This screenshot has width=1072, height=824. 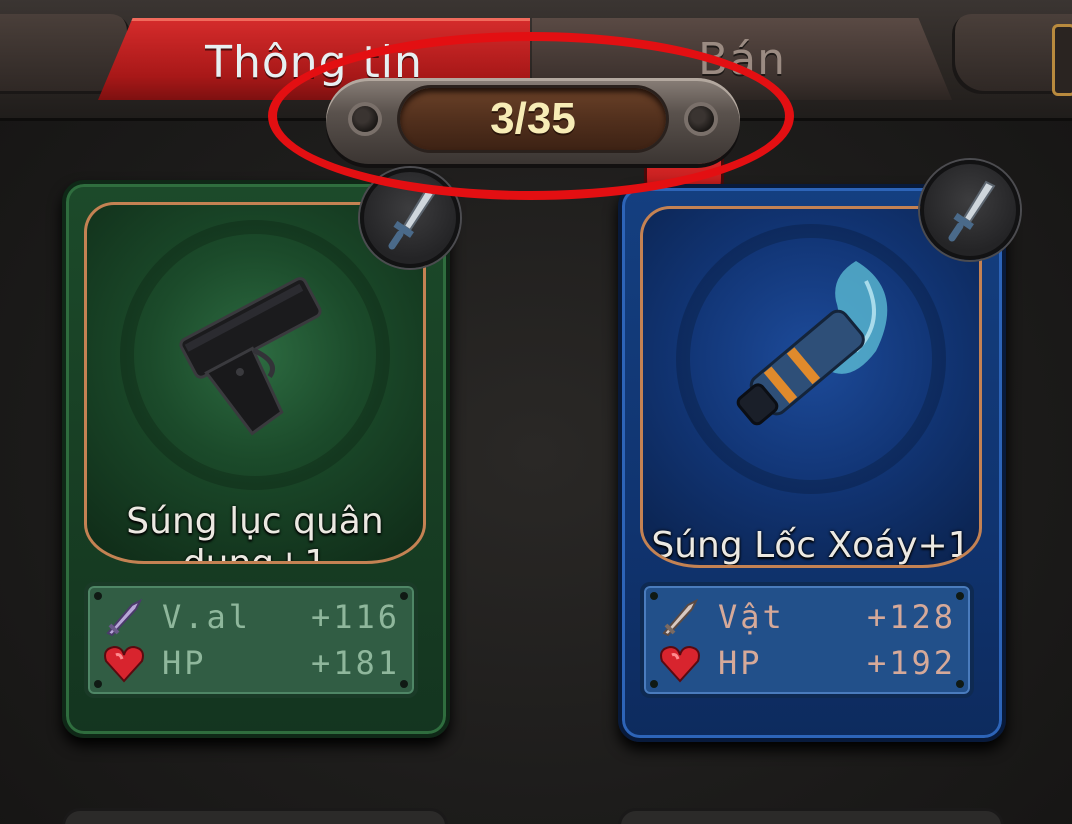 I want to click on stat-hp: HP +181, so click(x=251, y=663).